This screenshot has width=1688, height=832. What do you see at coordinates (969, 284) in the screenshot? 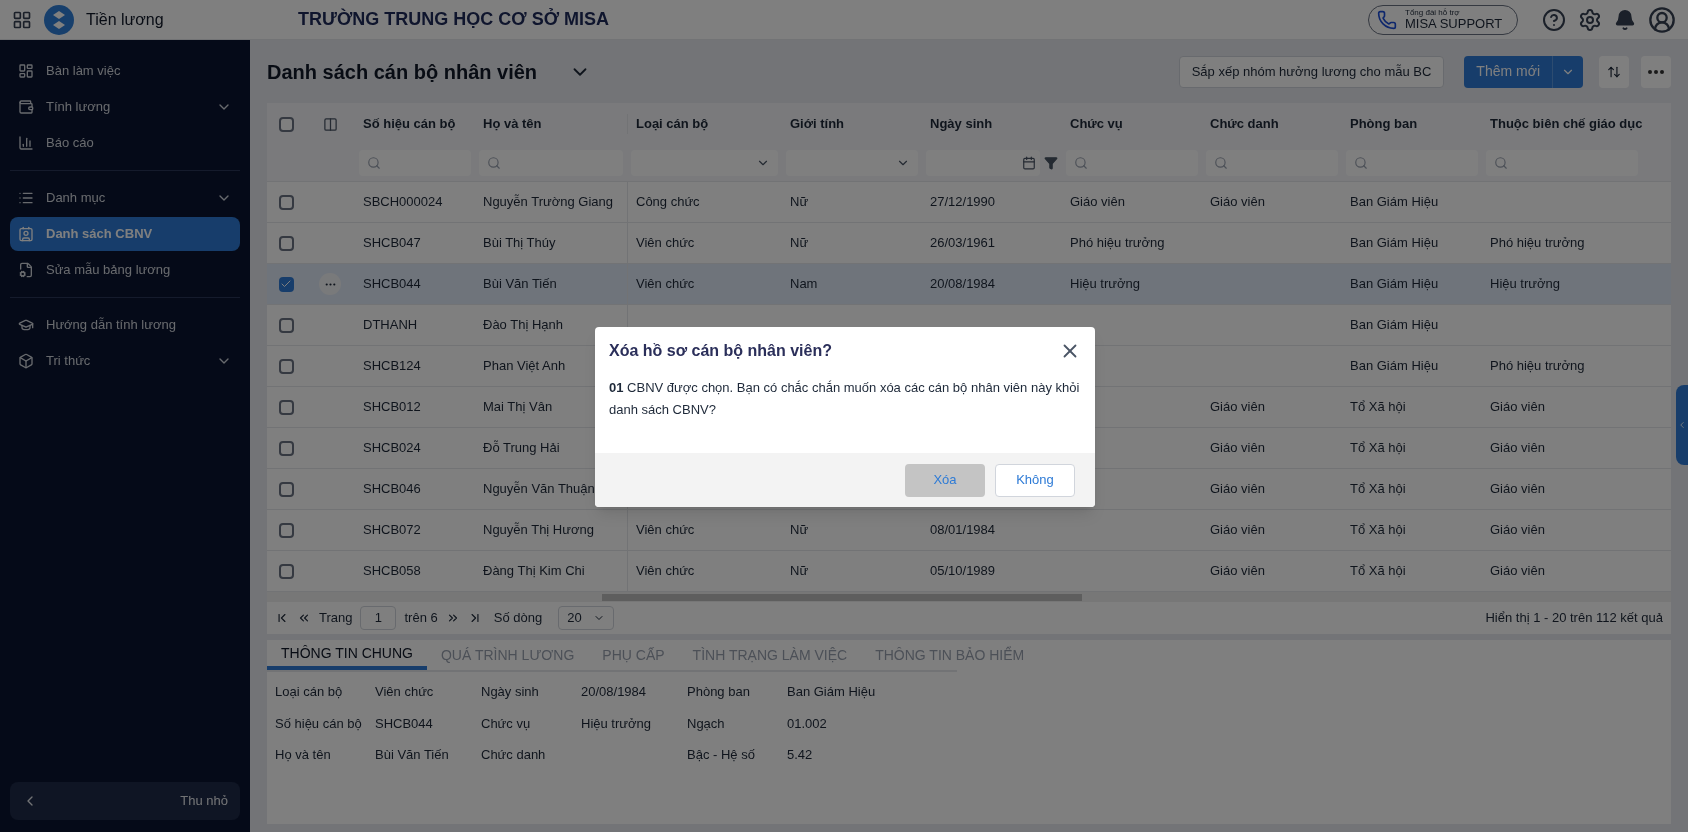
I see `table-row: SHCB044 Bùi Văn Tiến Viên chức Nam 20/08/1984 Hiệu trưởng Ban Giám Hiệu Hiệu trưởng` at bounding box center [969, 284].